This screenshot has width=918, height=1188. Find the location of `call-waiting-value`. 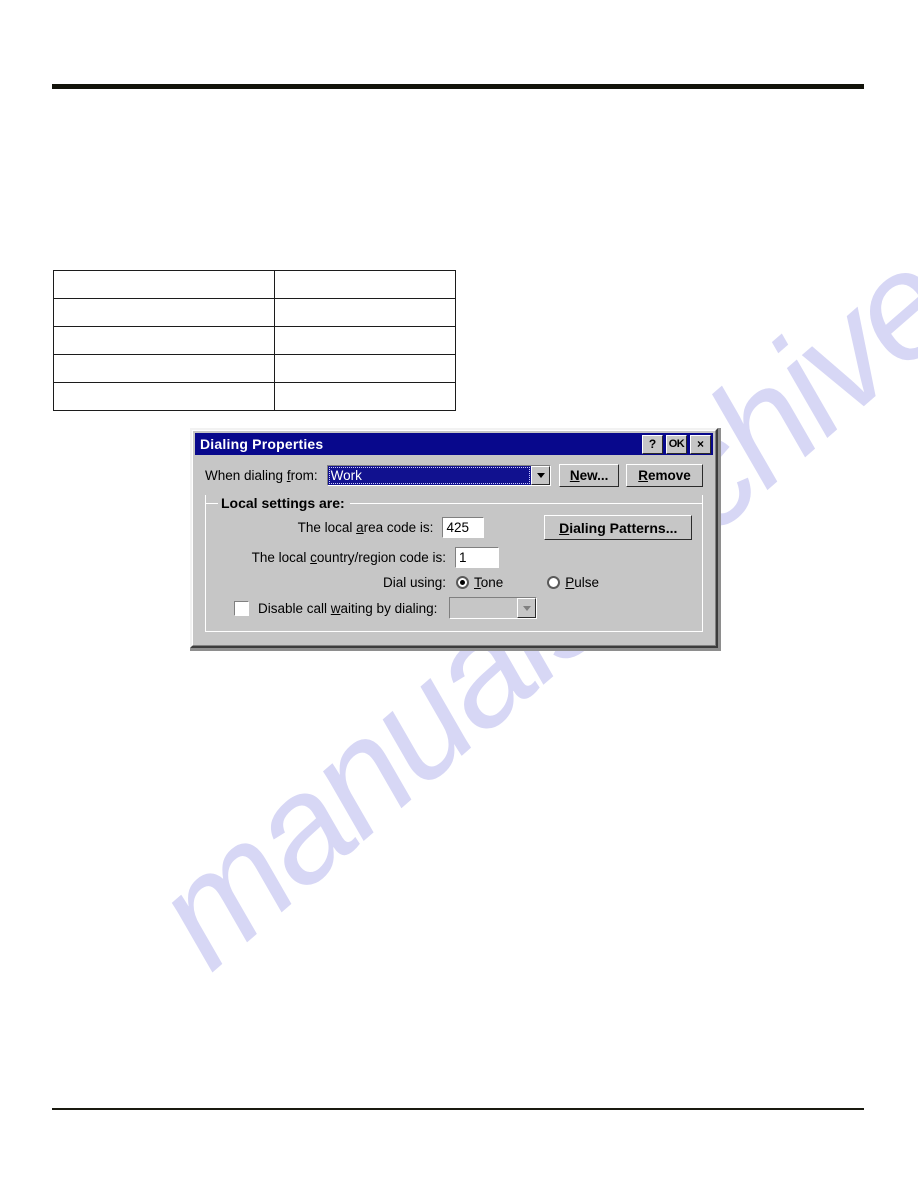

call-waiting-value is located at coordinates (484, 608).